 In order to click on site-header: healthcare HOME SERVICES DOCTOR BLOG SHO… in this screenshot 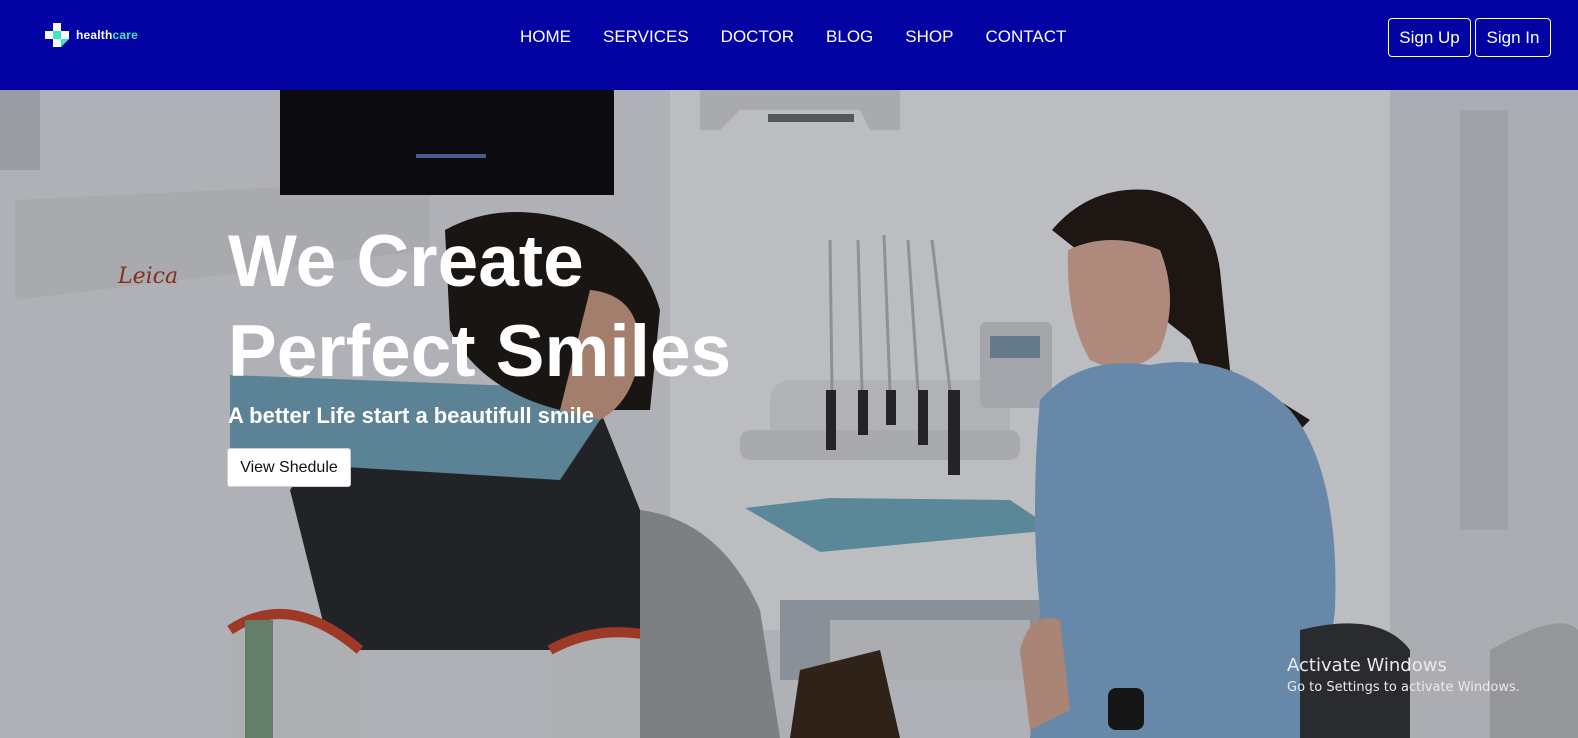, I will do `click(789, 45)`.